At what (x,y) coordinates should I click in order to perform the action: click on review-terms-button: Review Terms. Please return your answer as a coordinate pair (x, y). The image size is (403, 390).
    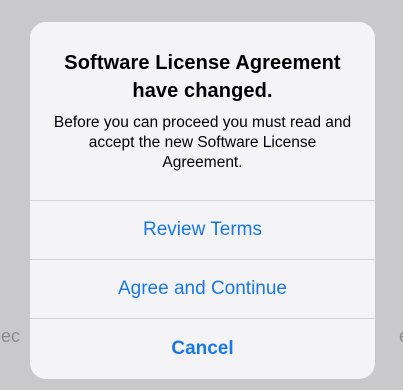
    Looking at the image, I should click on (202, 229).